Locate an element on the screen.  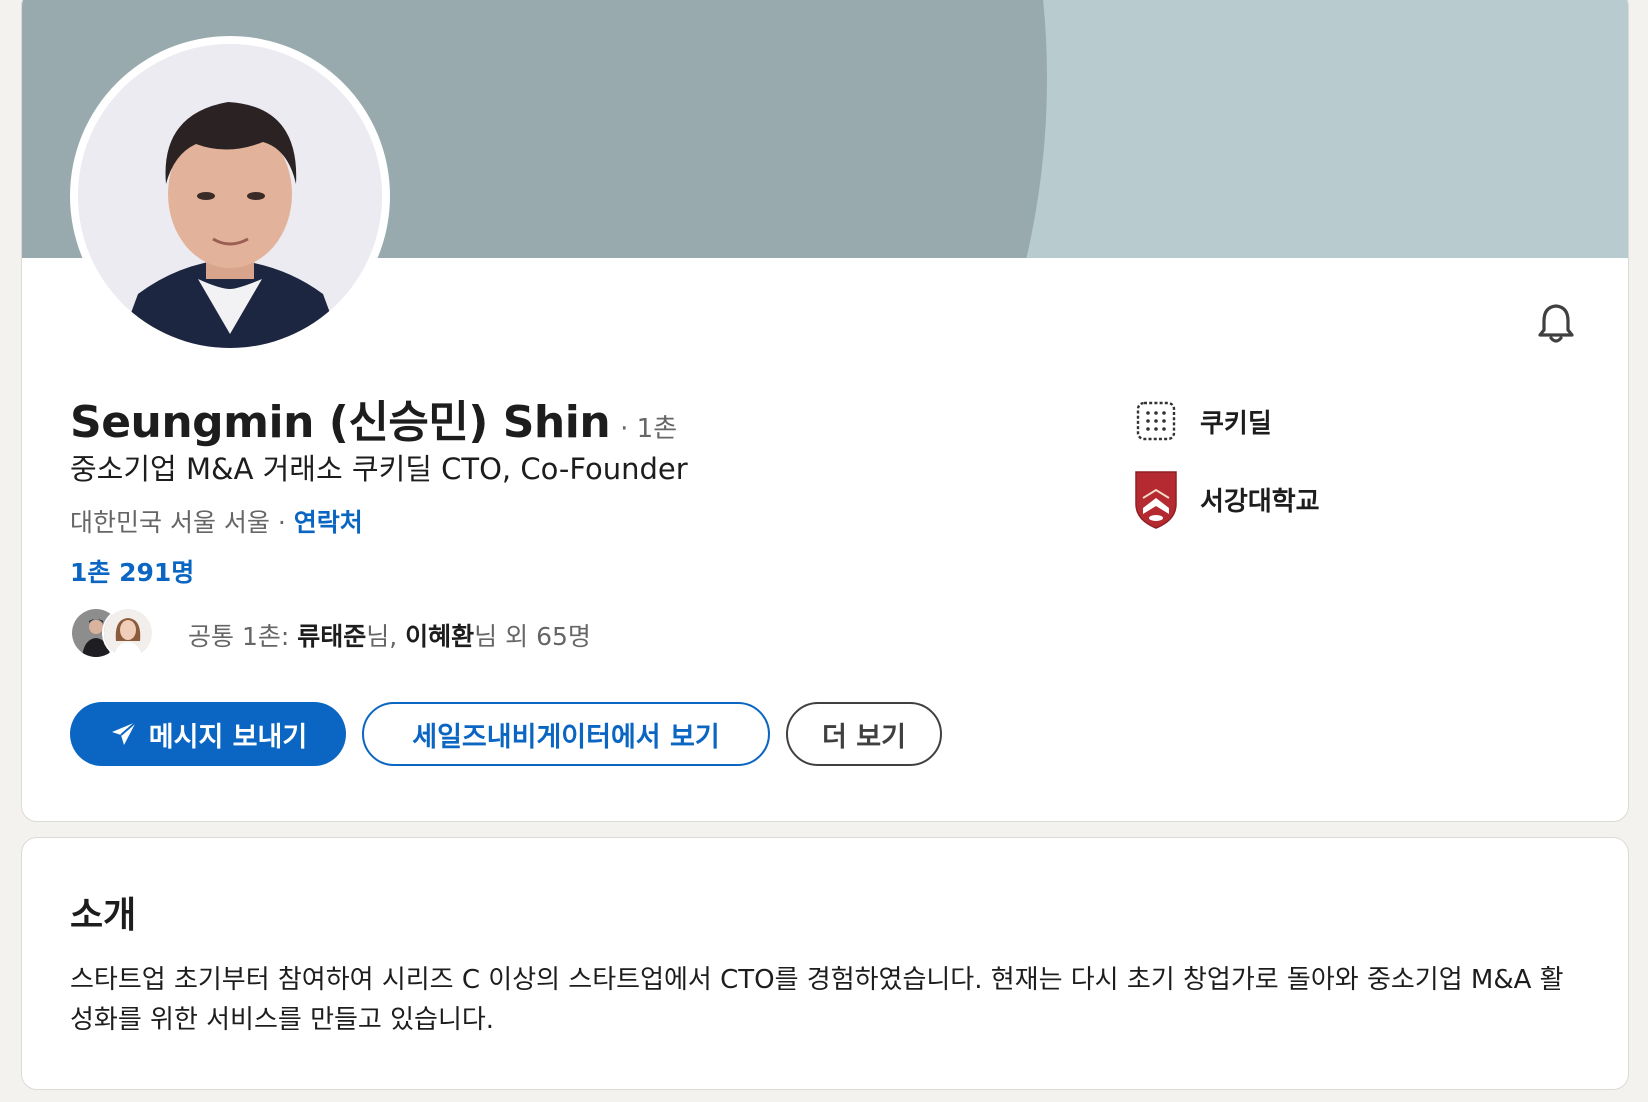
contact-info-link: 연락처 is located at coordinates (328, 522).